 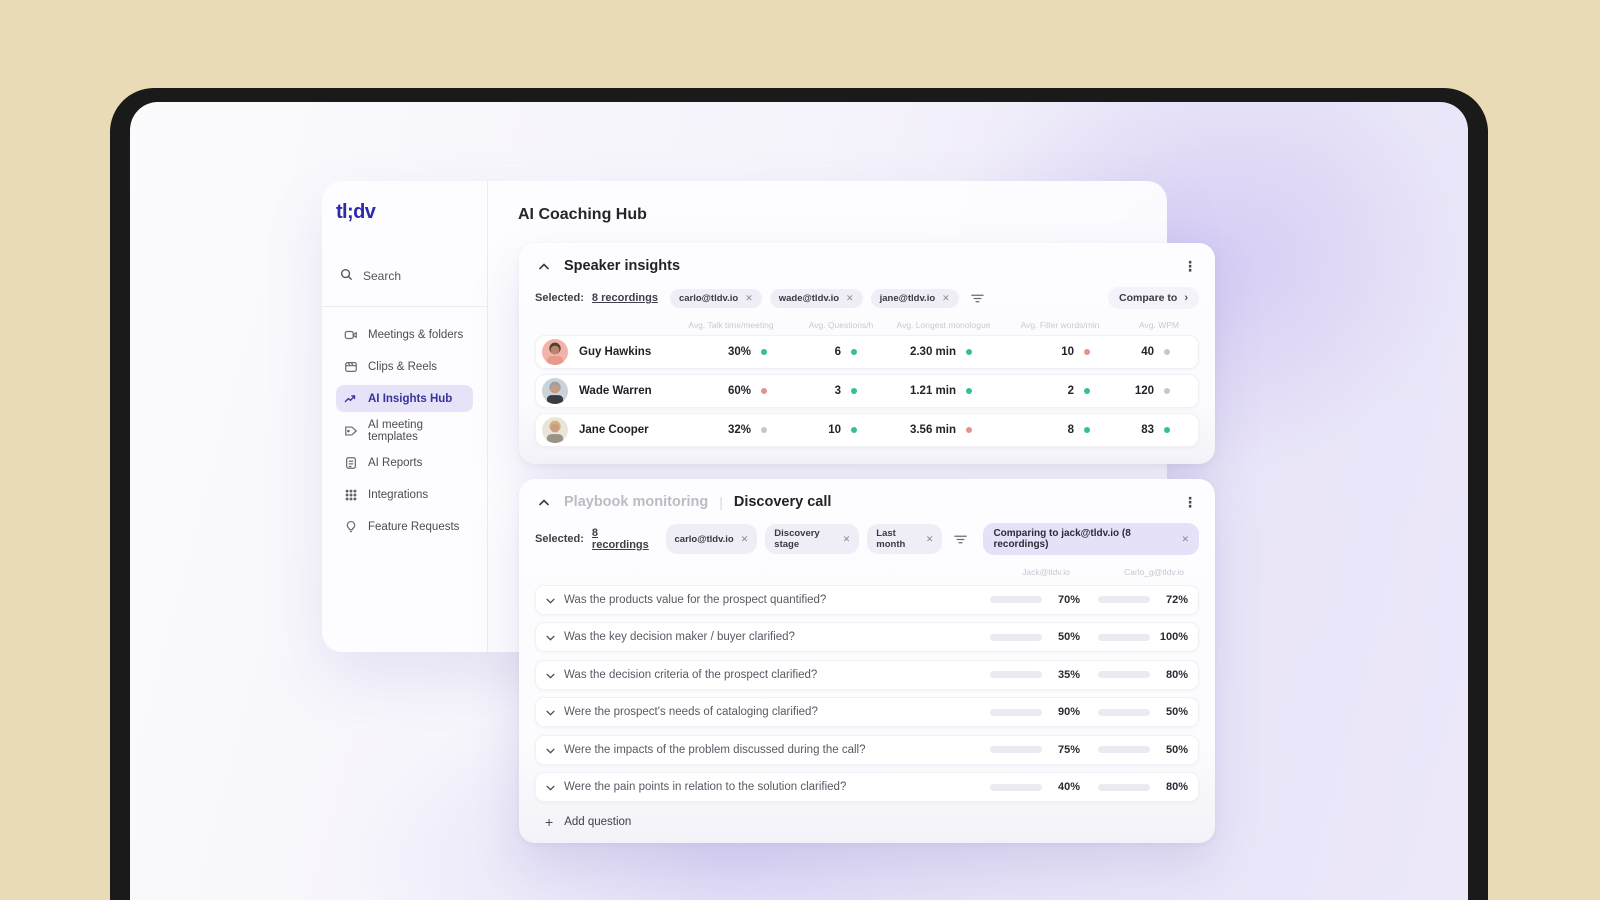 What do you see at coordinates (1144, 391) in the screenshot?
I see `metric-value: 120` at bounding box center [1144, 391].